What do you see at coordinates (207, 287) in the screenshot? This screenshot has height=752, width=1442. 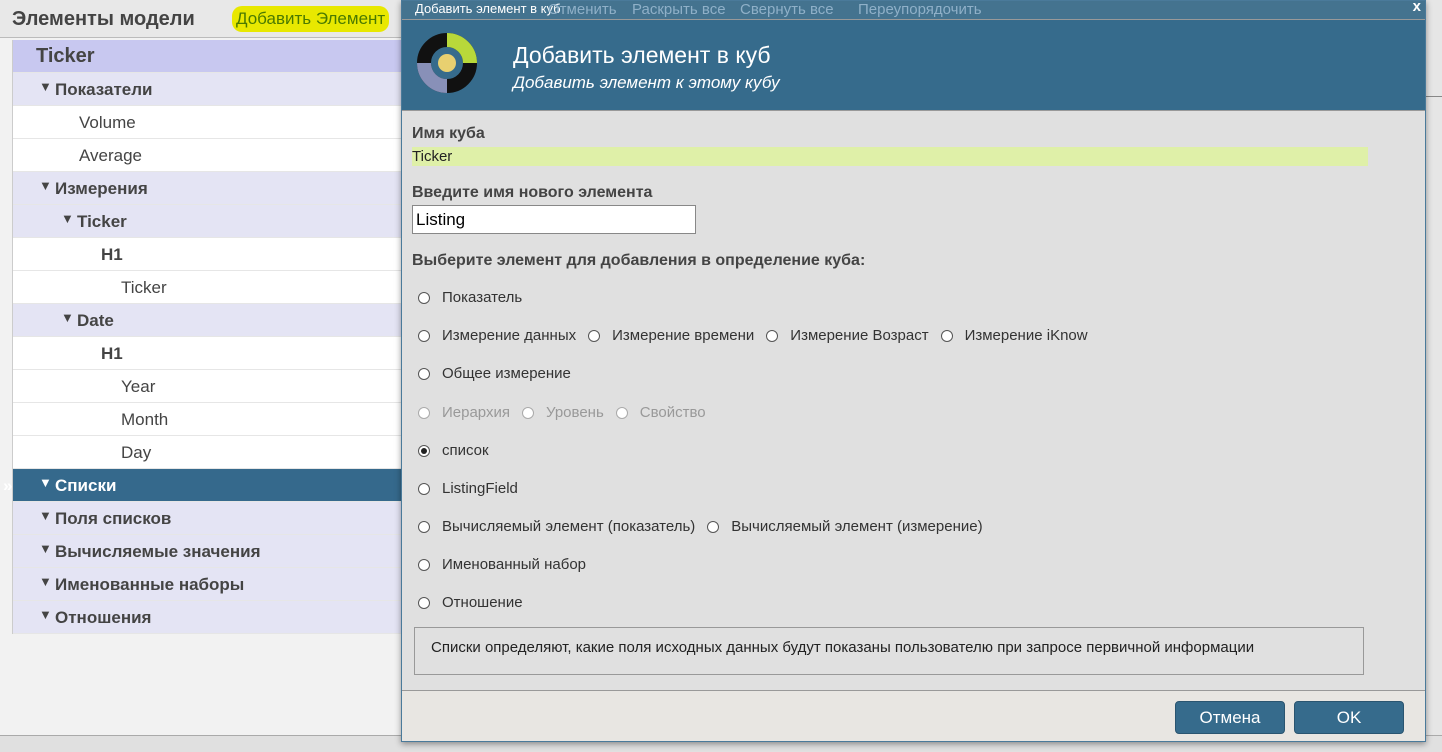 I see `tree-item: Ticker` at bounding box center [207, 287].